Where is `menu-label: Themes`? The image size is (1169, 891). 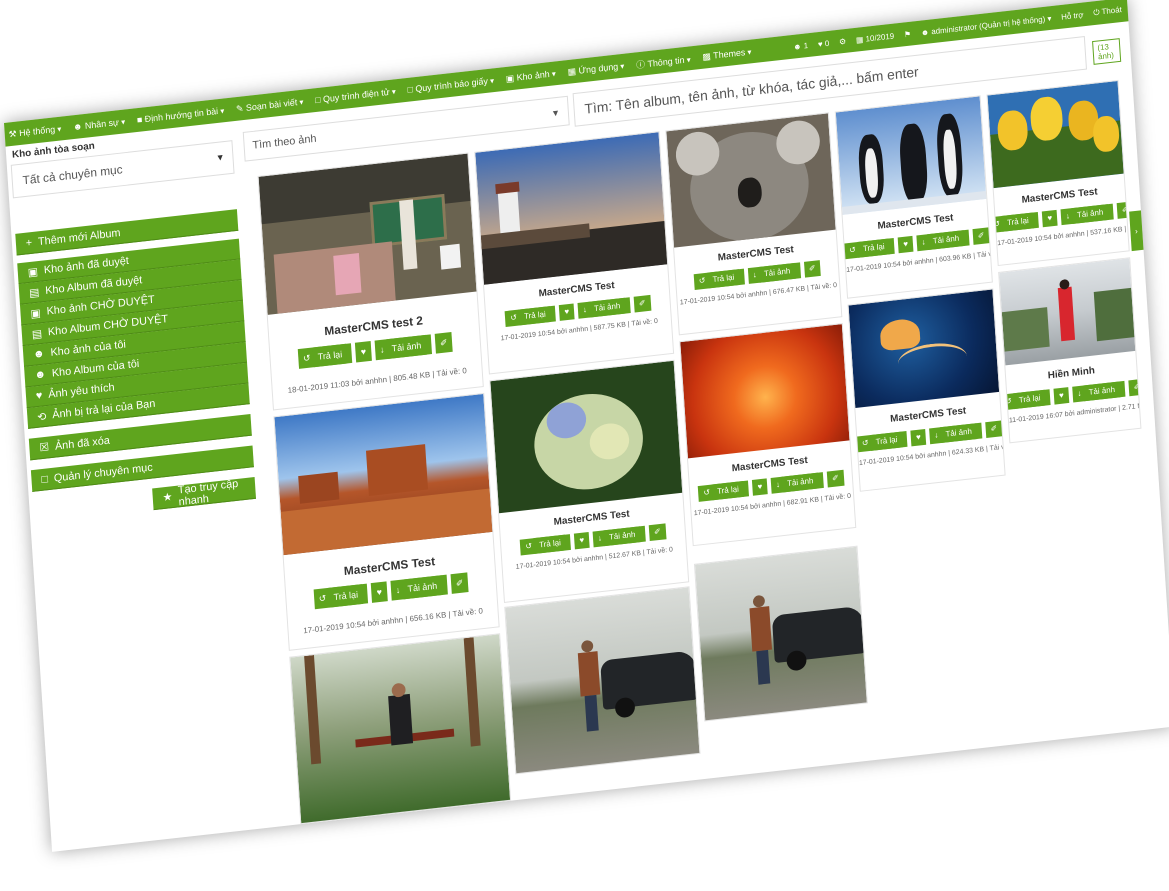
menu-label: Themes is located at coordinates (729, 53).